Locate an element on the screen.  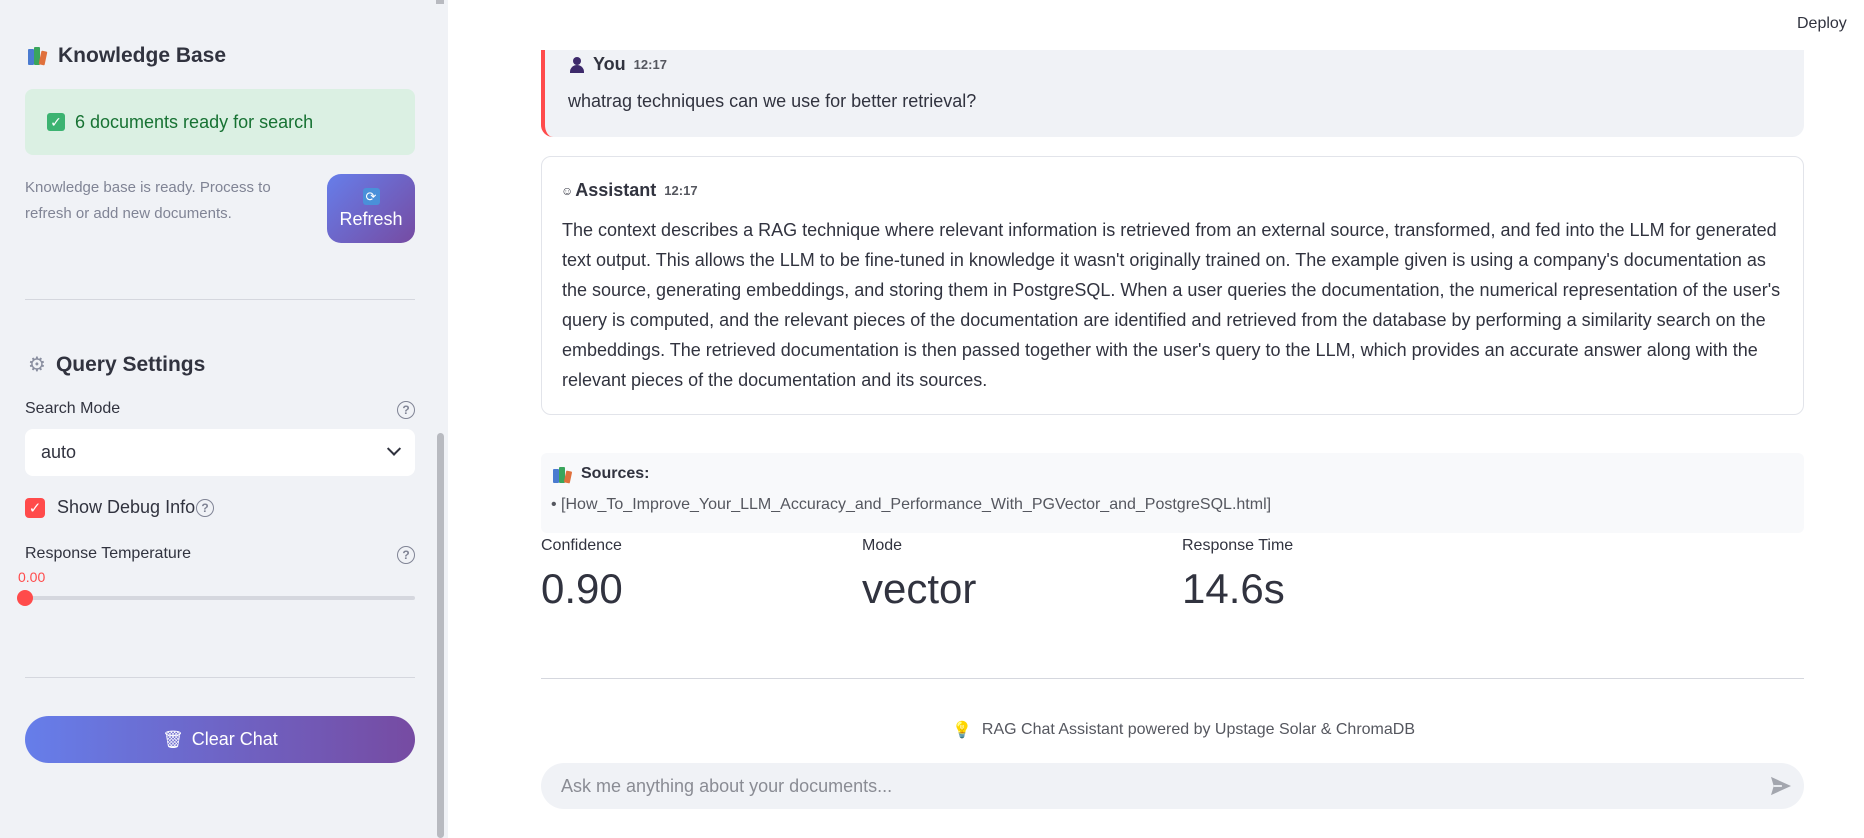
sidebar-scrollbar-thumb is located at coordinates (440, 635).